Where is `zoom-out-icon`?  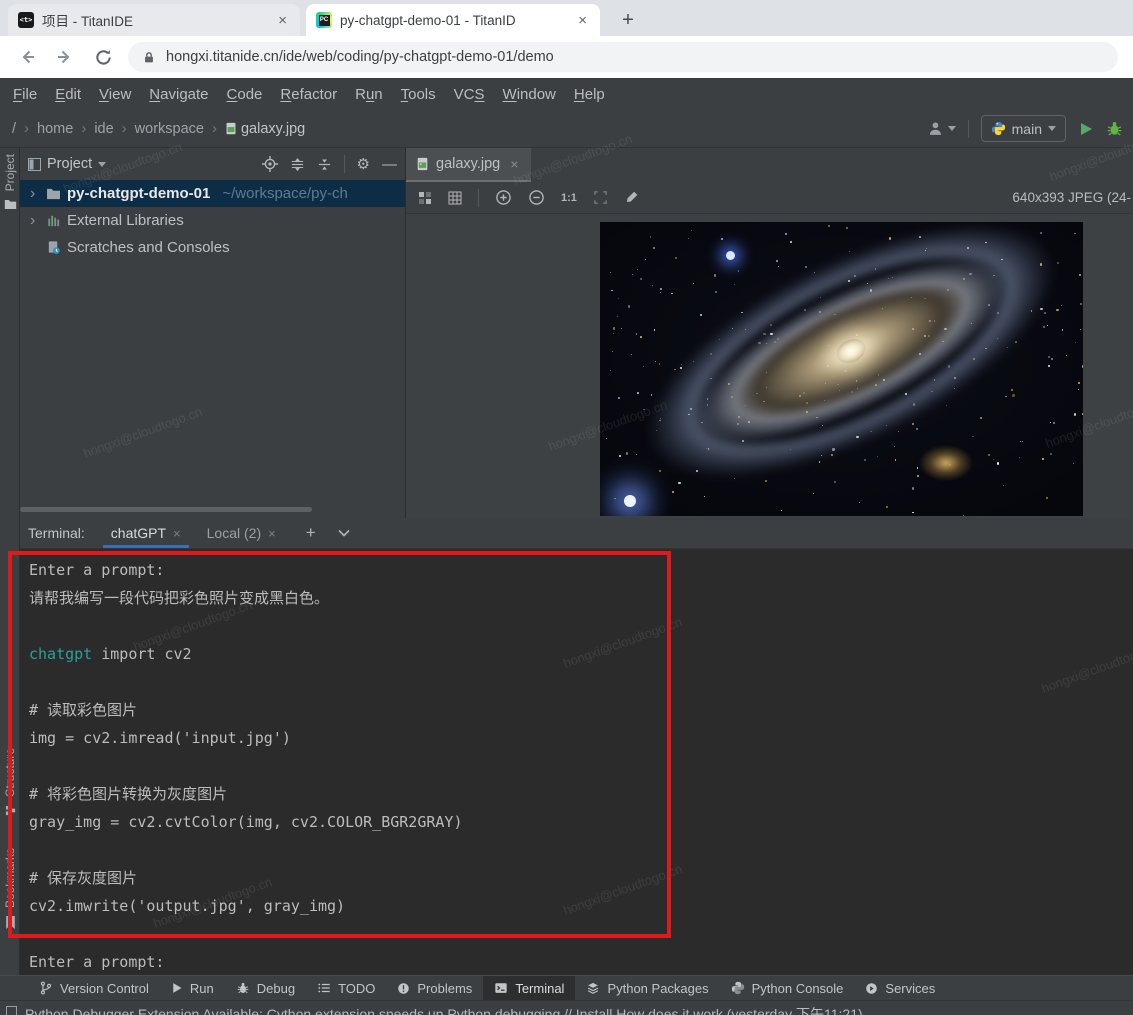
zoom-out-icon is located at coordinates (536, 197).